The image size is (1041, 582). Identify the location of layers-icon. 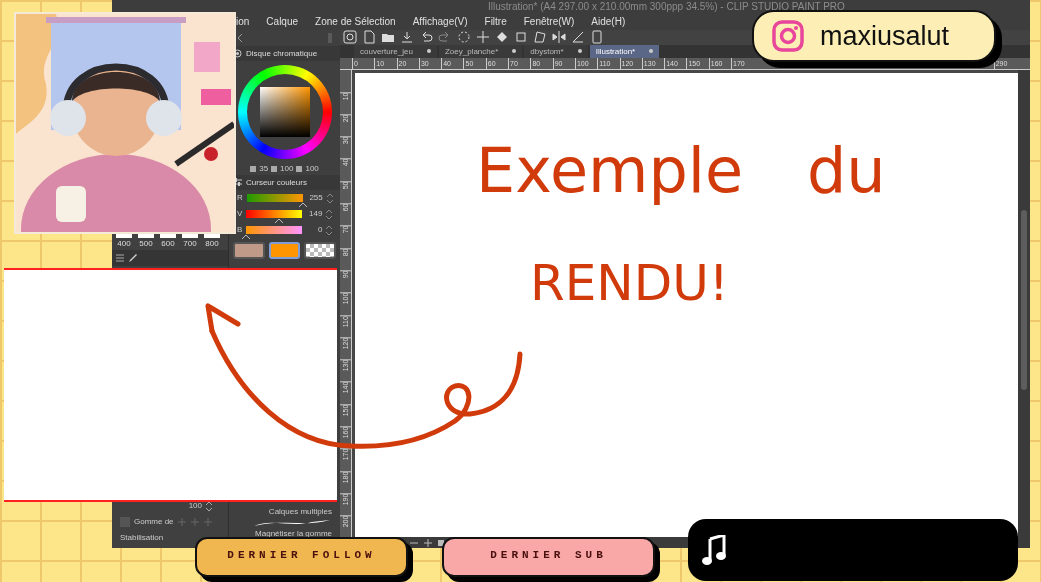
(350, 37).